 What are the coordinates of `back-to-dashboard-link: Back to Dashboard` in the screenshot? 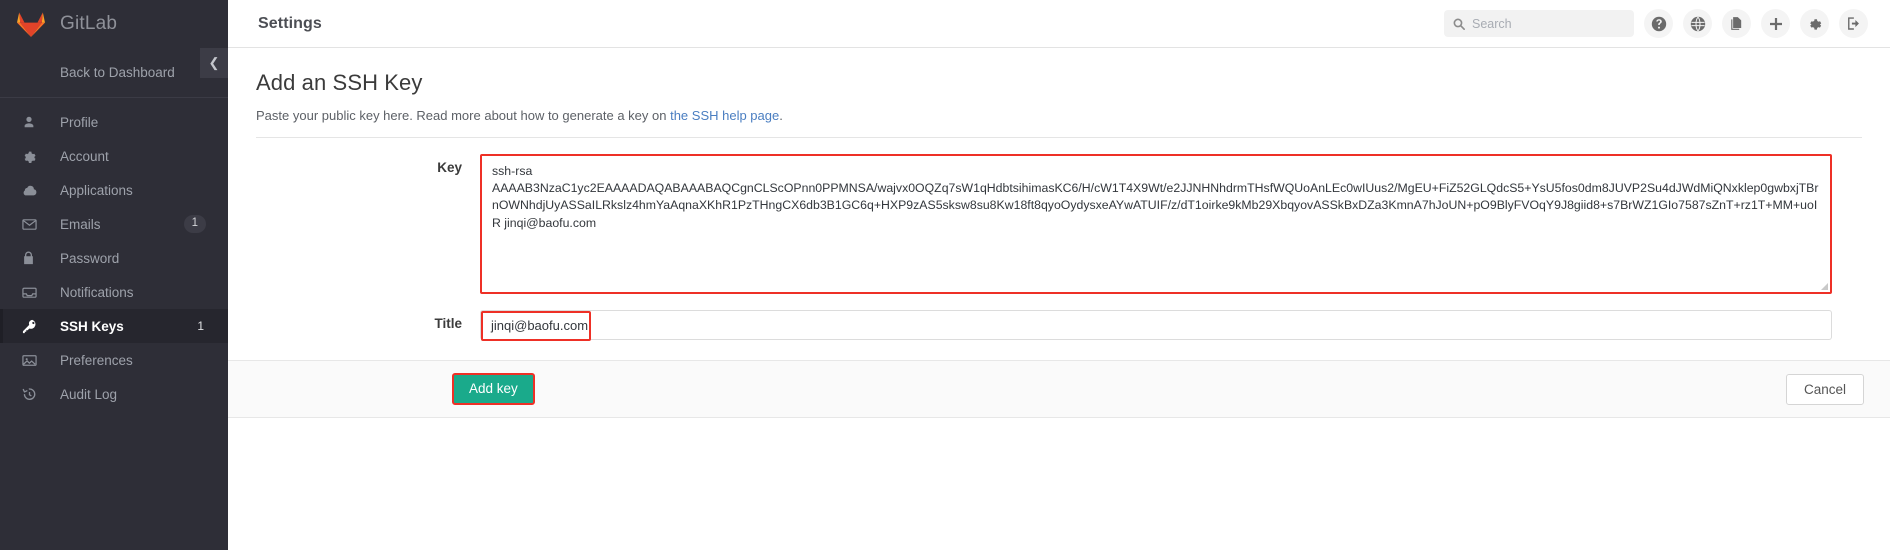 It's located at (114, 73).